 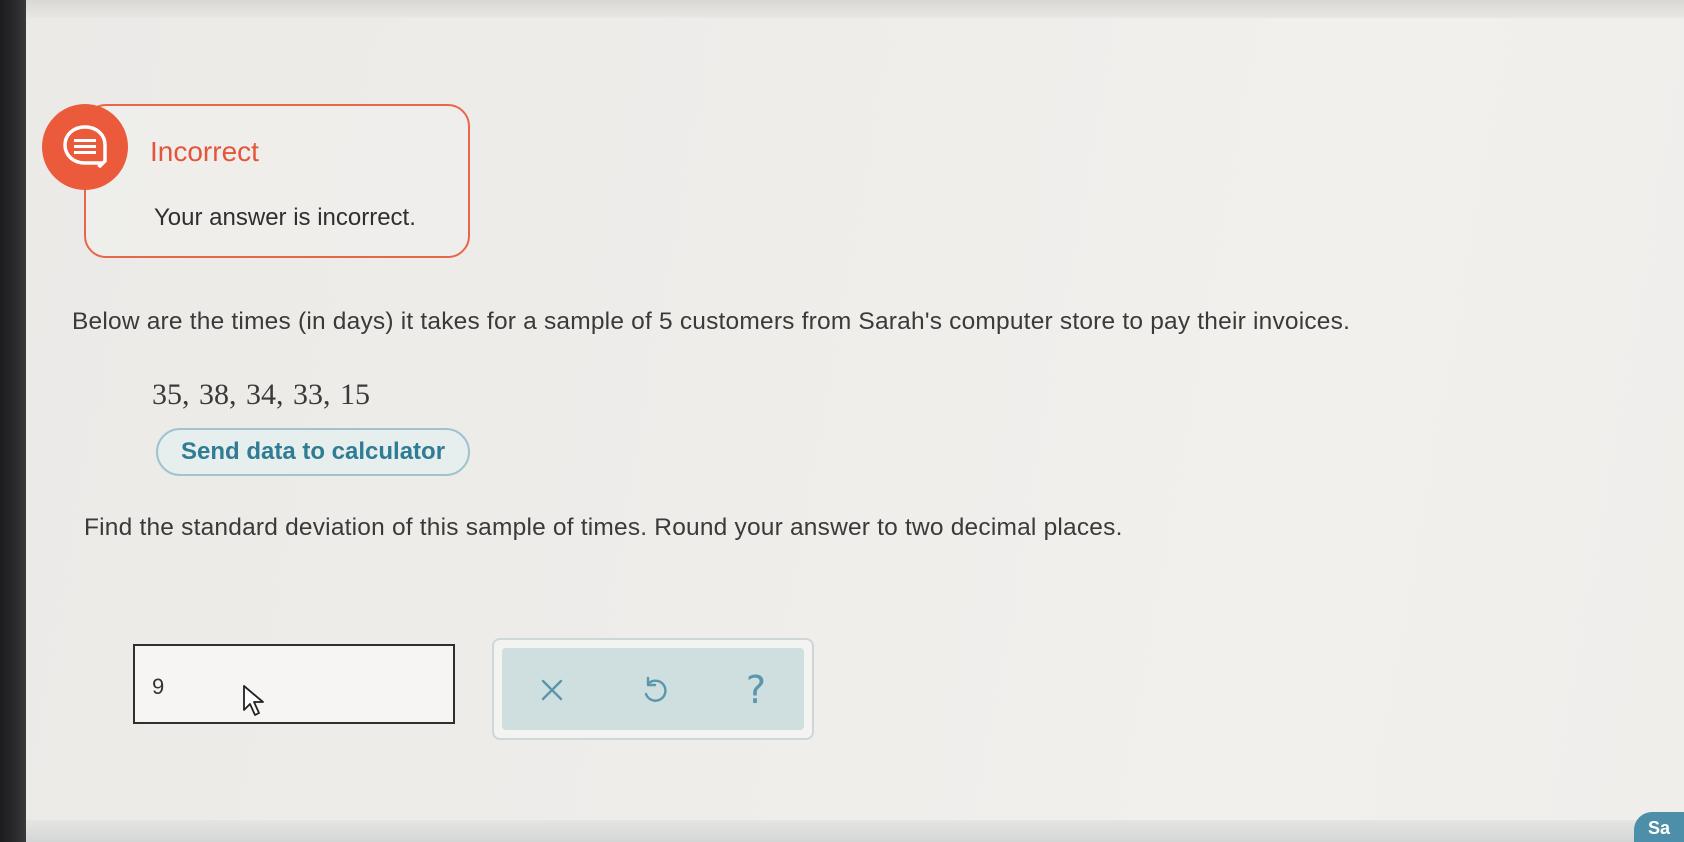 I want to click on close-icon, so click(x=552, y=690).